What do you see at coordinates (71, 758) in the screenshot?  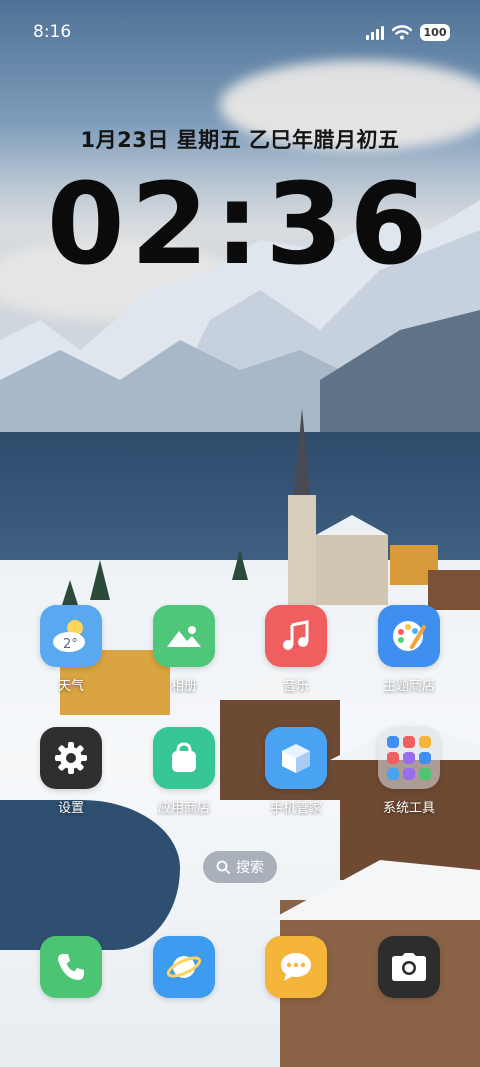 I see `gear-icon` at bounding box center [71, 758].